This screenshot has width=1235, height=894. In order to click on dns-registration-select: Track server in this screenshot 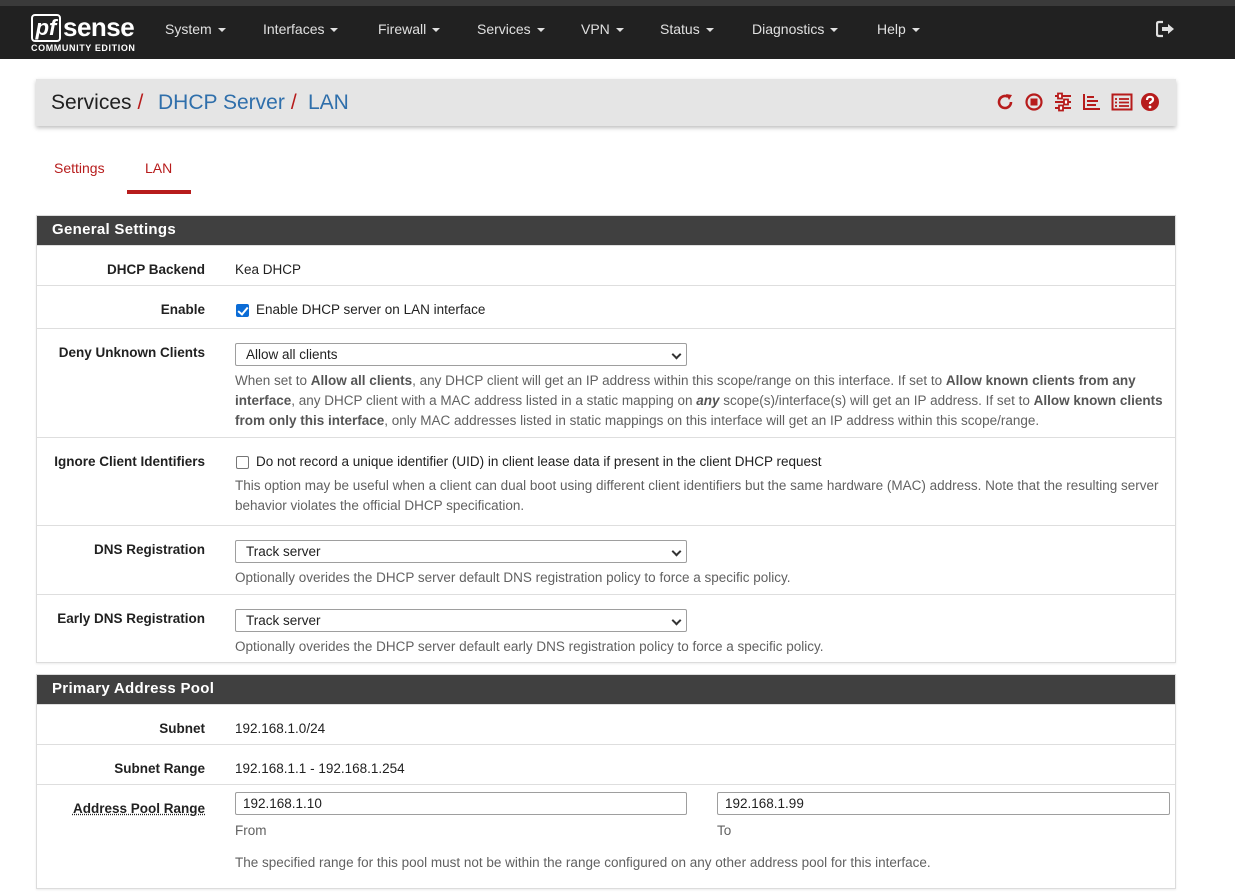, I will do `click(461, 551)`.